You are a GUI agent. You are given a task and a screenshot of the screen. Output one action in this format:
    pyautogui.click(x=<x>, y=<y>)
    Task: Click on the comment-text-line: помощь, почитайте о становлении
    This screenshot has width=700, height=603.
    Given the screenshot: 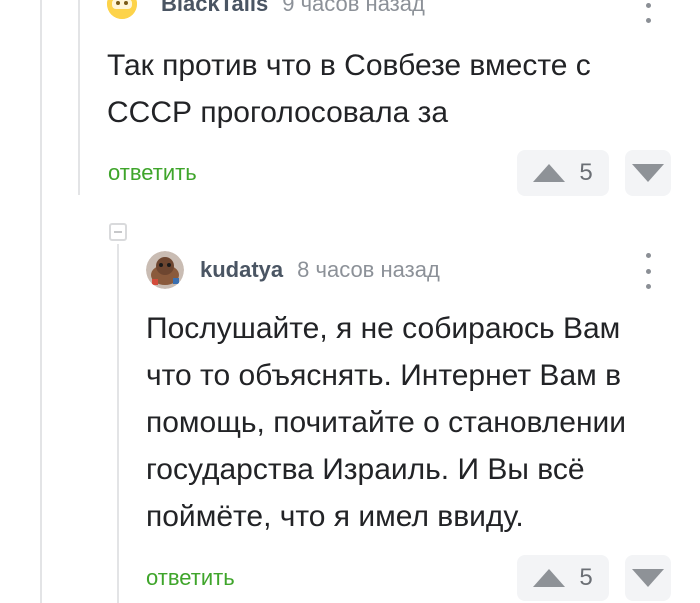 What is the action you would take?
    pyautogui.click(x=386, y=422)
    